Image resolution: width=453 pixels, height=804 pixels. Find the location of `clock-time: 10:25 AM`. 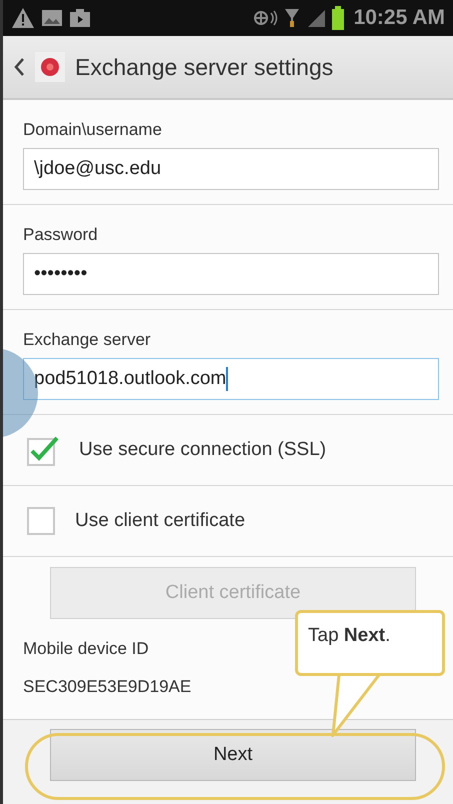

clock-time: 10:25 AM is located at coordinates (399, 18).